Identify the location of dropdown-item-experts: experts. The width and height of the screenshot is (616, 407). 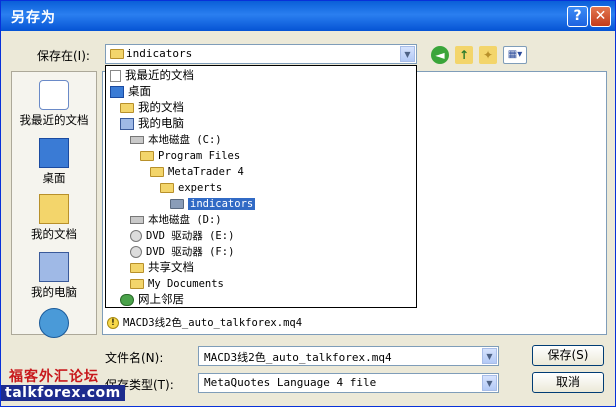
(191, 187).